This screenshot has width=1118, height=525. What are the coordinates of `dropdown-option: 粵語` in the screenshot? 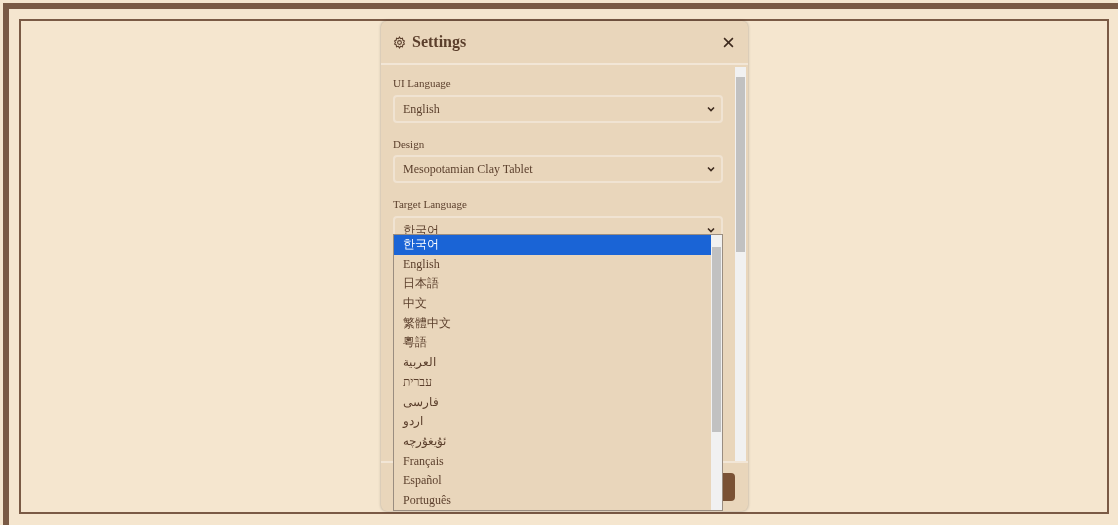 It's located at (552, 343).